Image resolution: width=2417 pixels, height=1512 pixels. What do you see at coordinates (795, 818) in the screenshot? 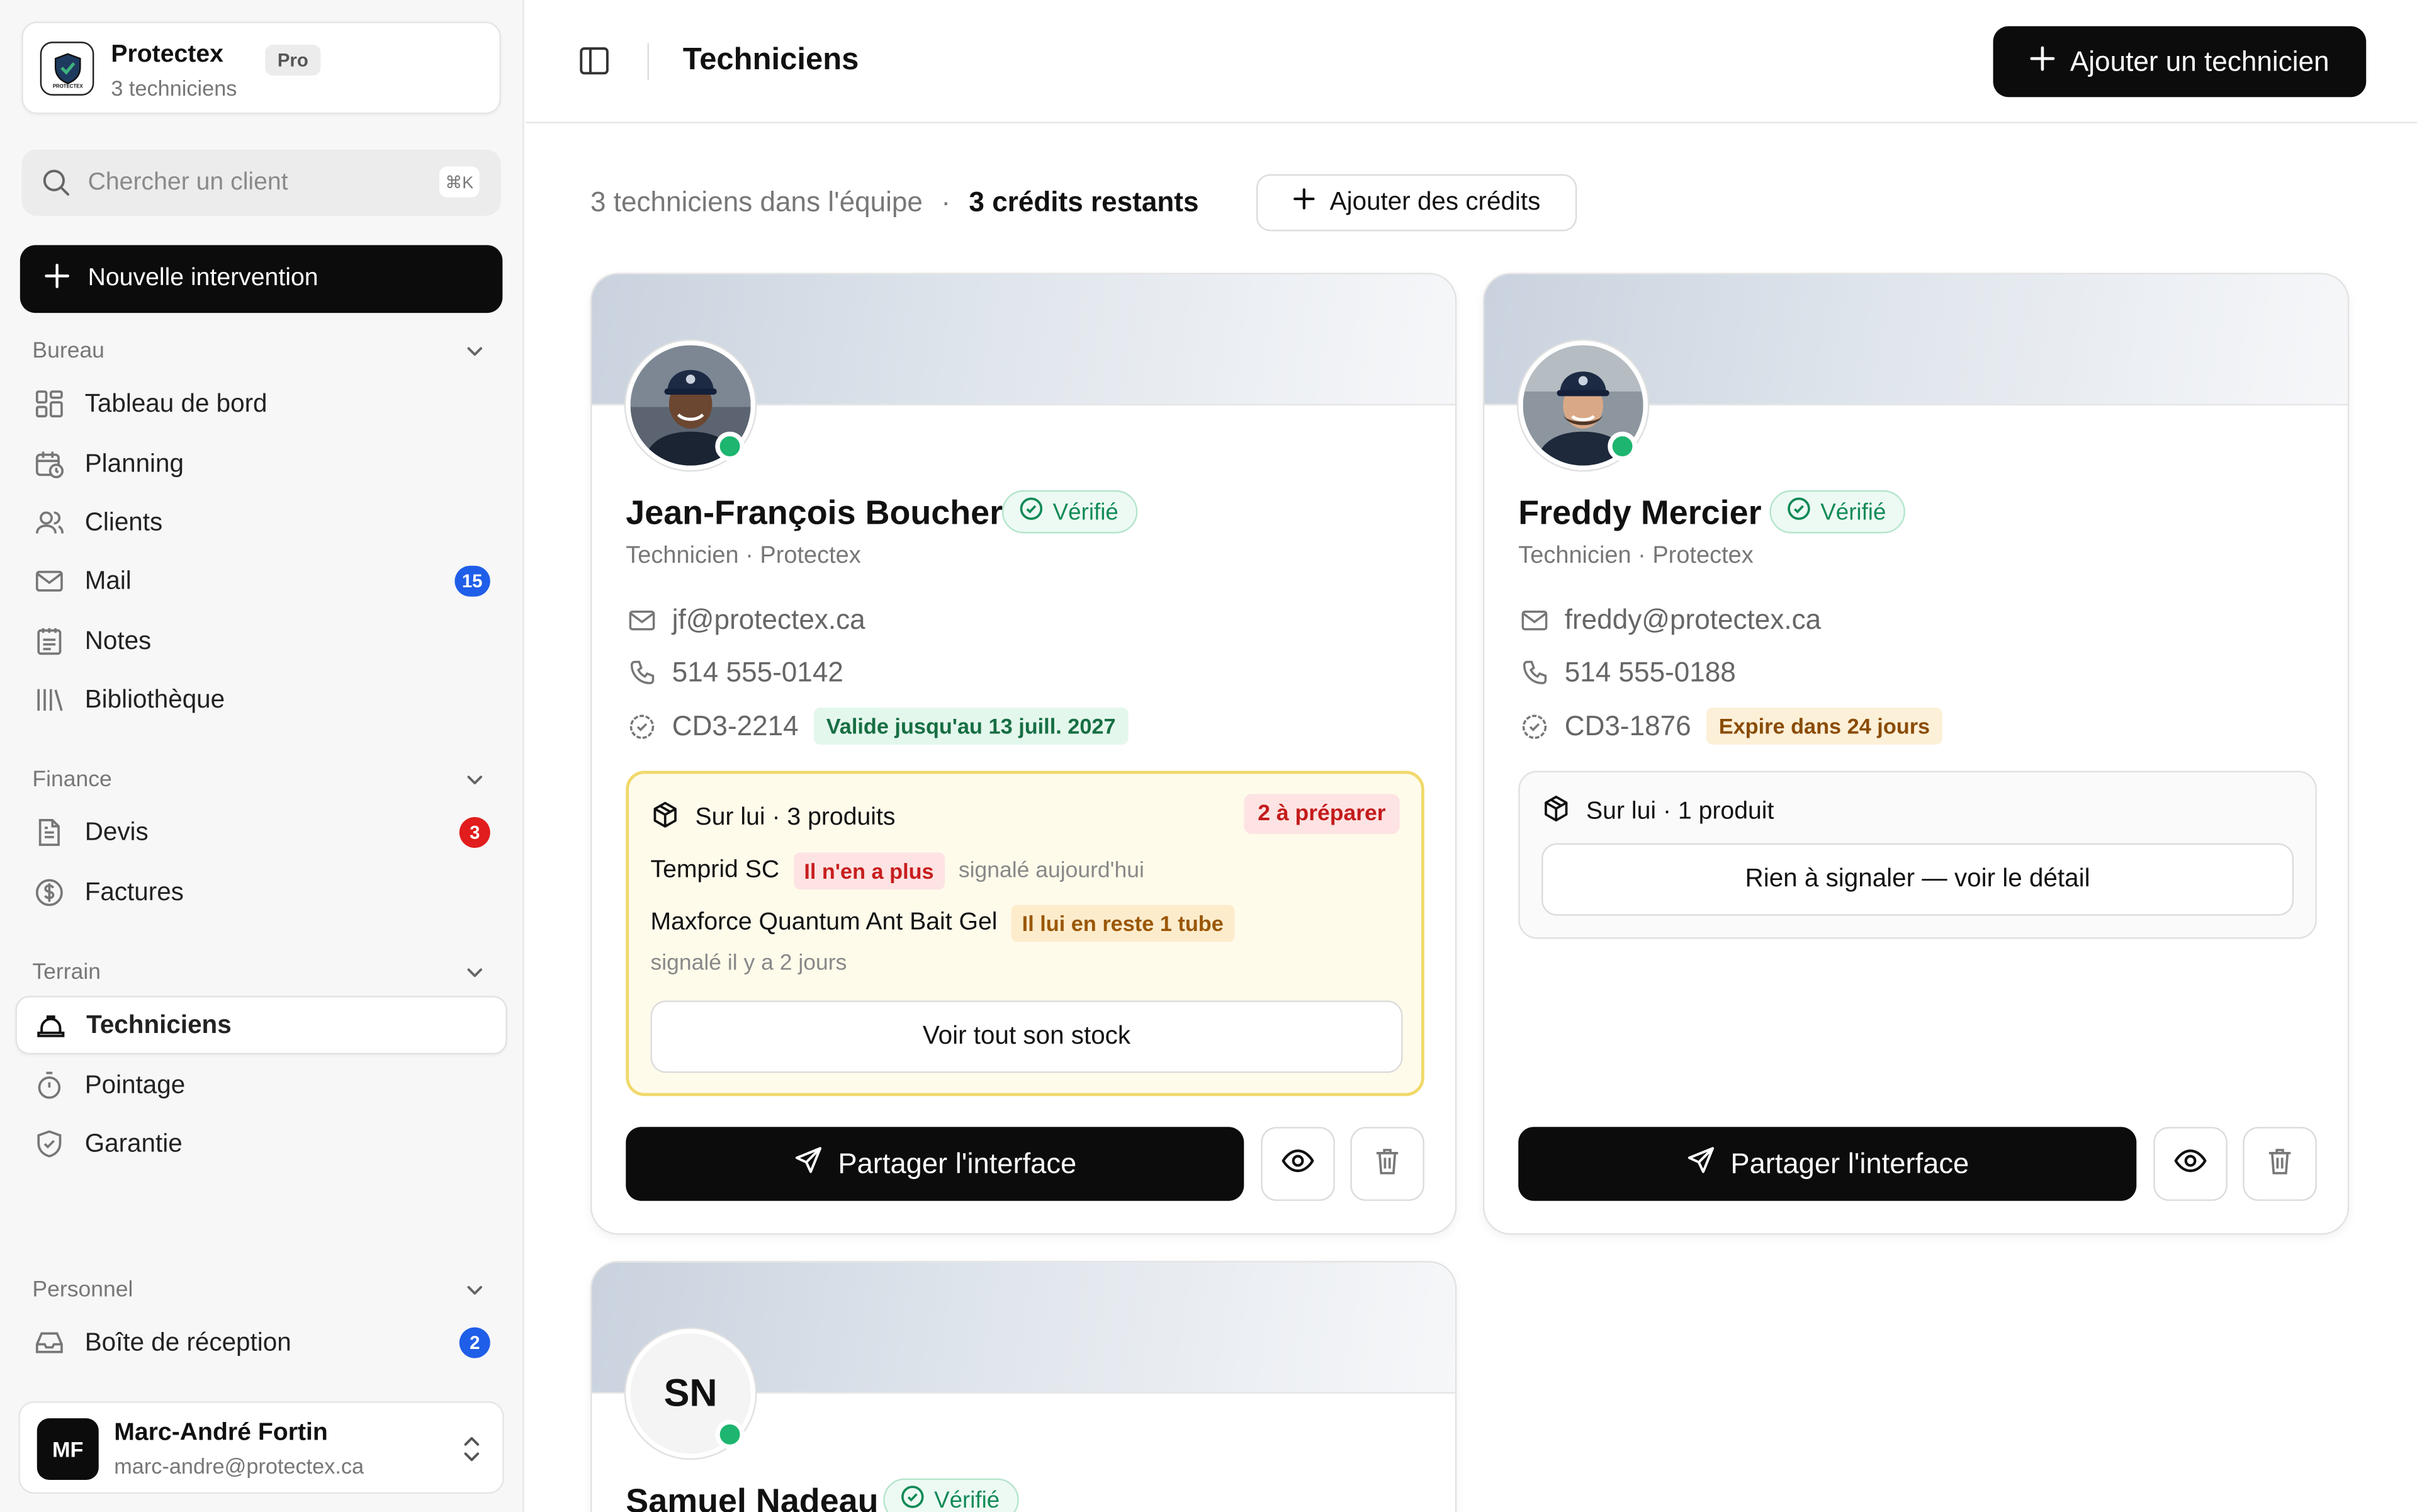
I see `stock-title: Sur lui · 3 produits` at bounding box center [795, 818].